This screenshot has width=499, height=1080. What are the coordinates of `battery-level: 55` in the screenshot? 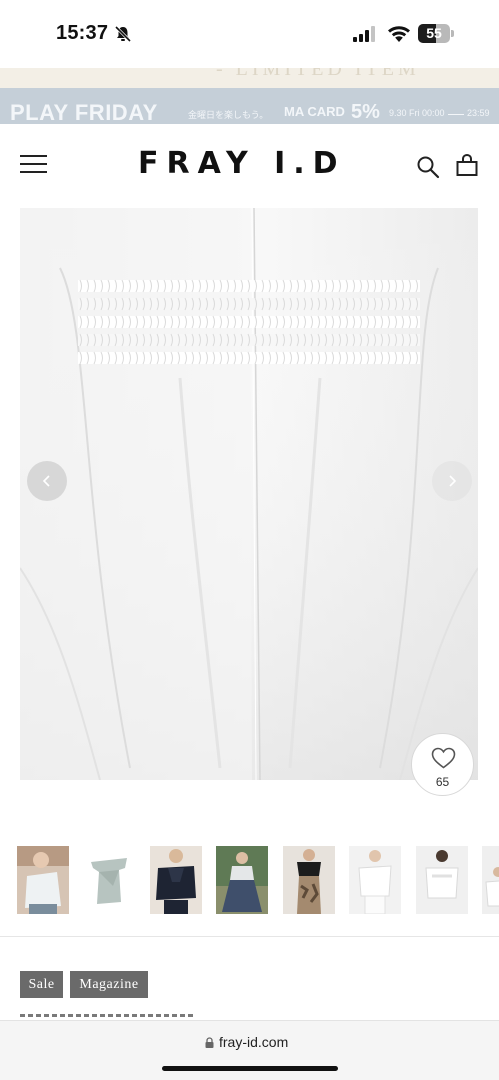 It's located at (434, 33).